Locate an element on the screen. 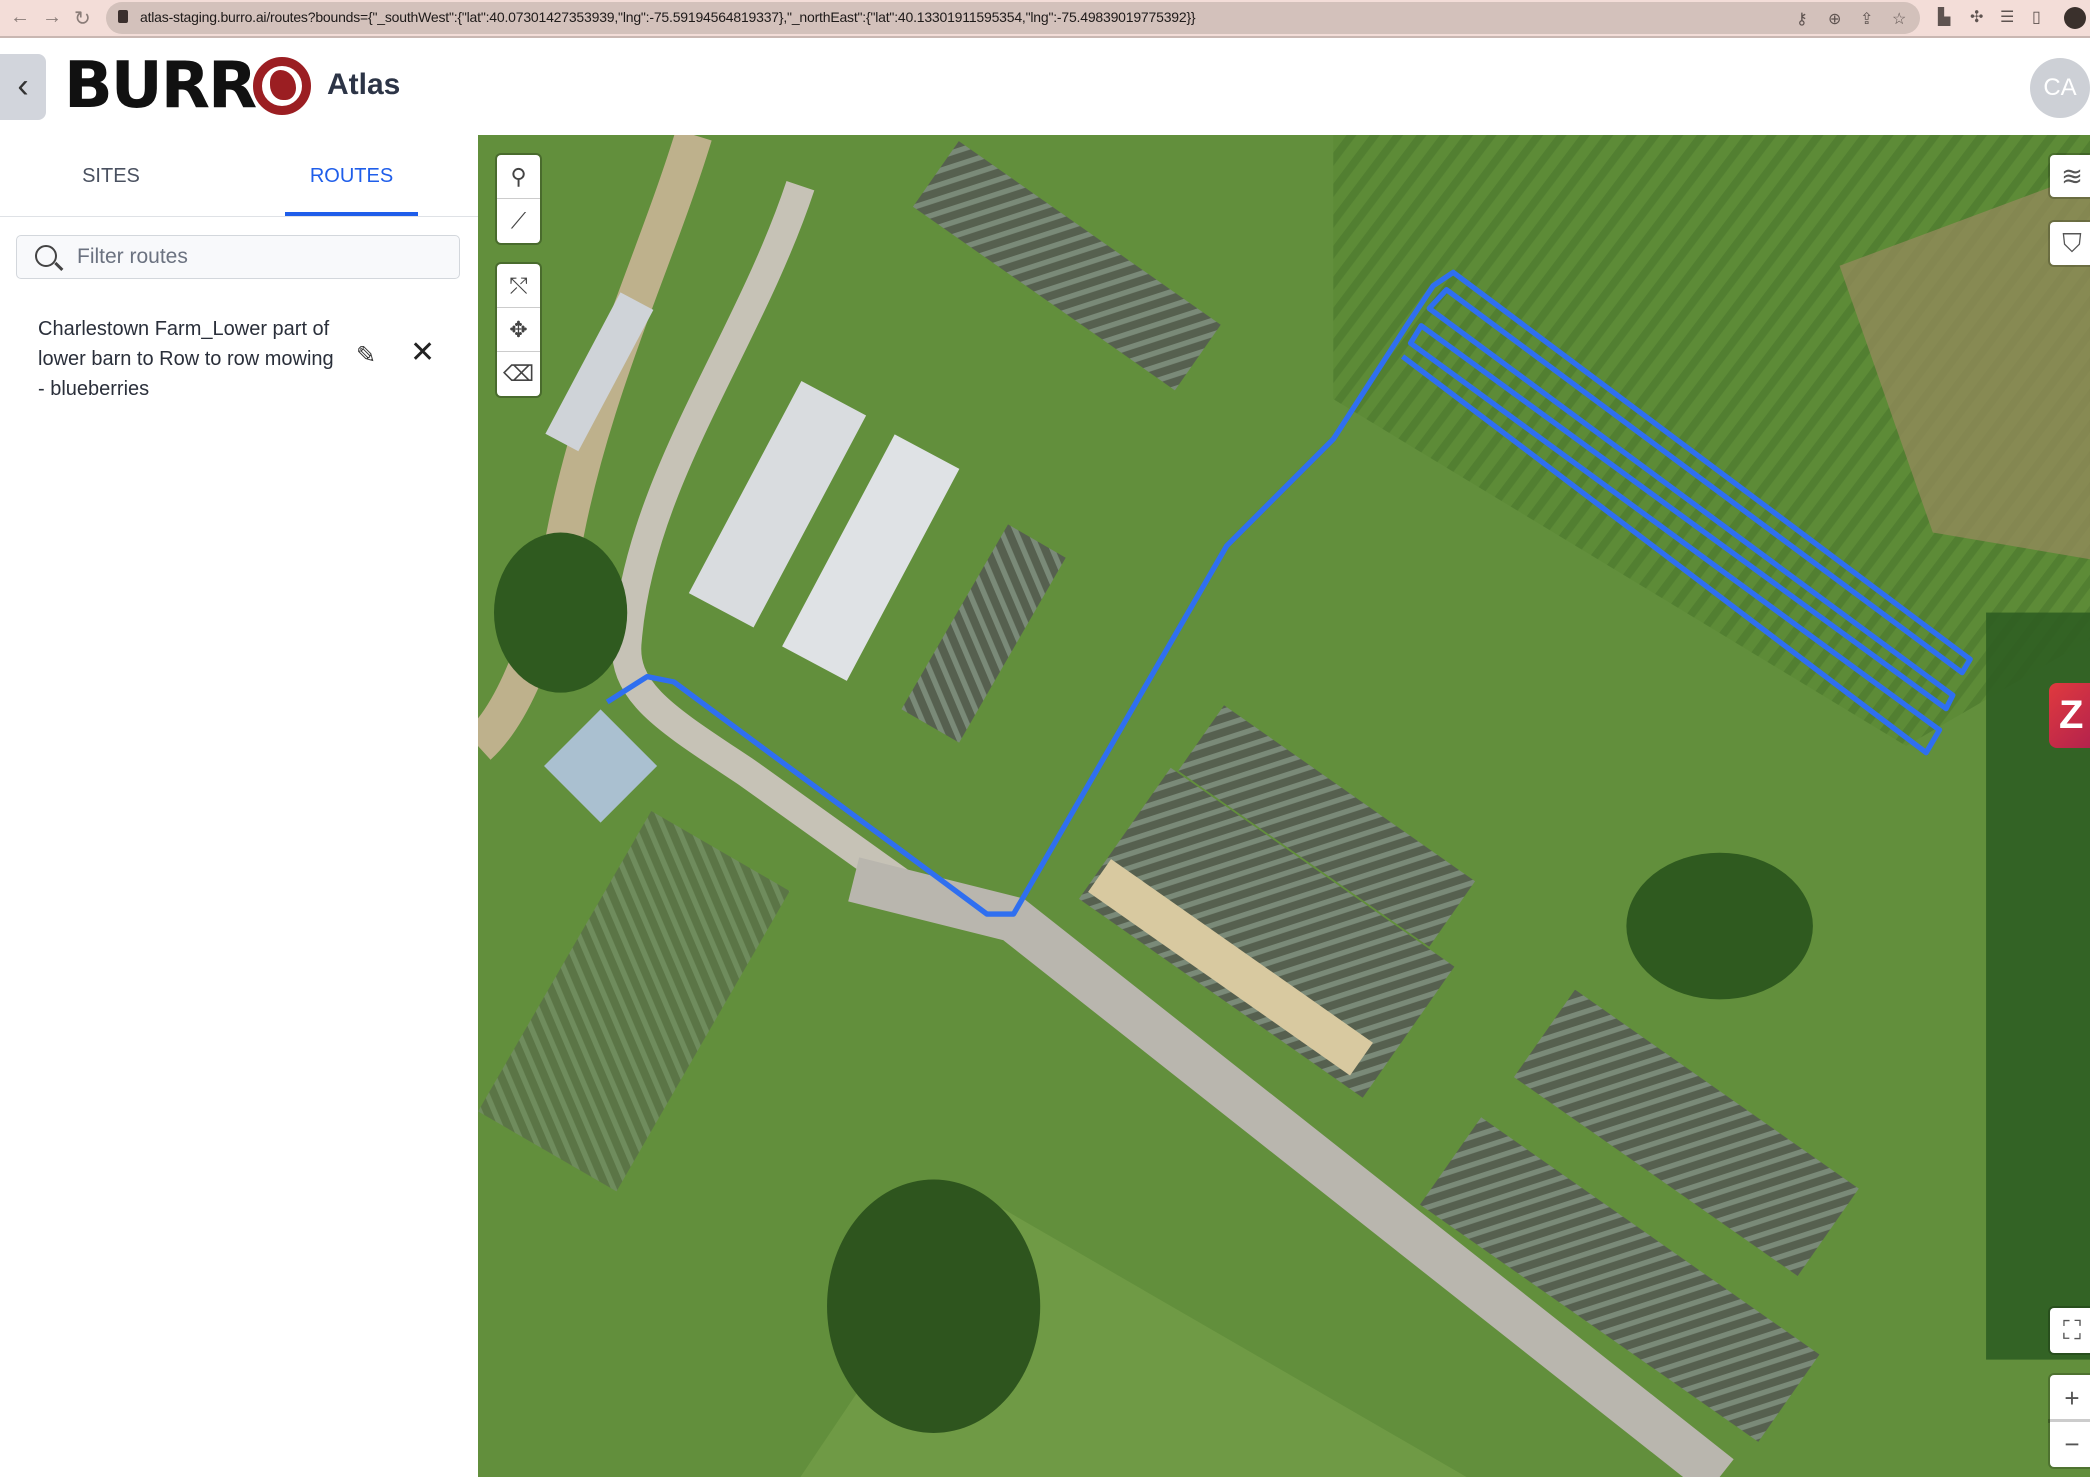 This screenshot has height=1477, width=2090. search-icon is located at coordinates (46, 256).